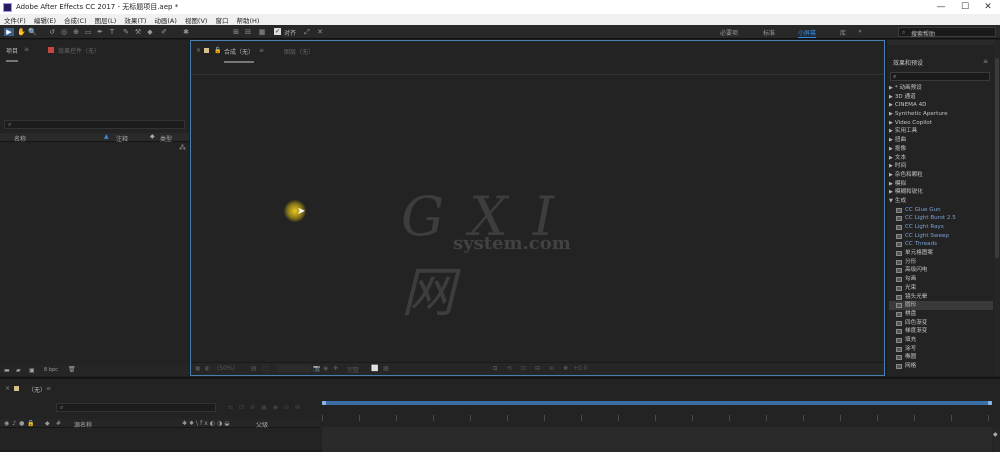 This screenshot has width=1000, height=452. I want to click on always-preview-icon: ▣, so click(198, 368).